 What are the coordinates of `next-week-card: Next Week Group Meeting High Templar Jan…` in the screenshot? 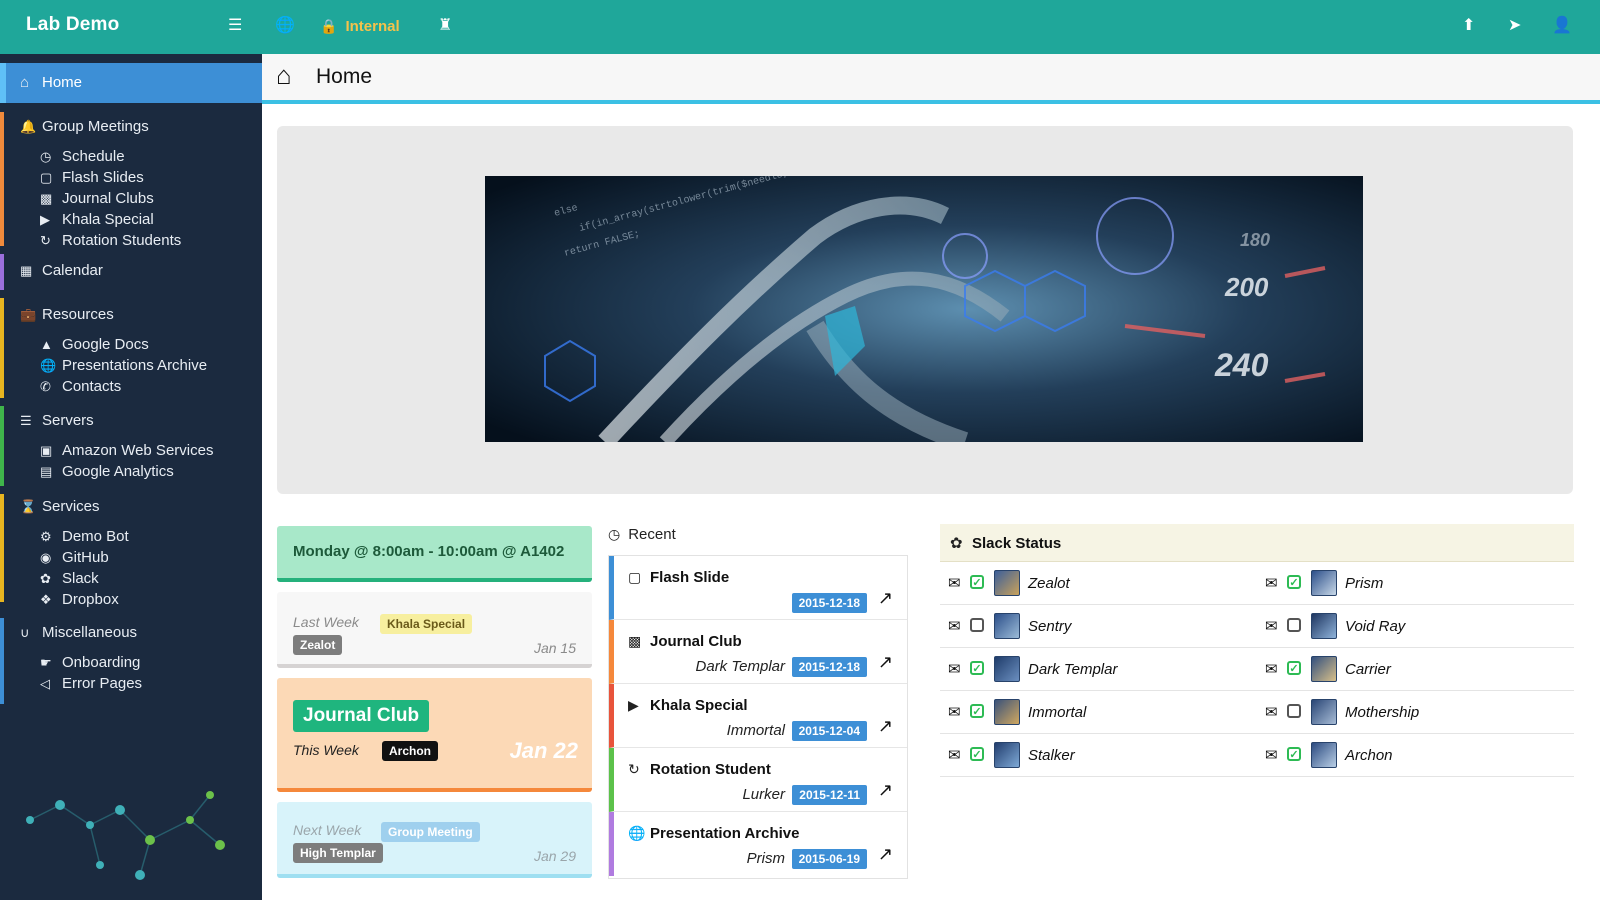 It's located at (434, 840).